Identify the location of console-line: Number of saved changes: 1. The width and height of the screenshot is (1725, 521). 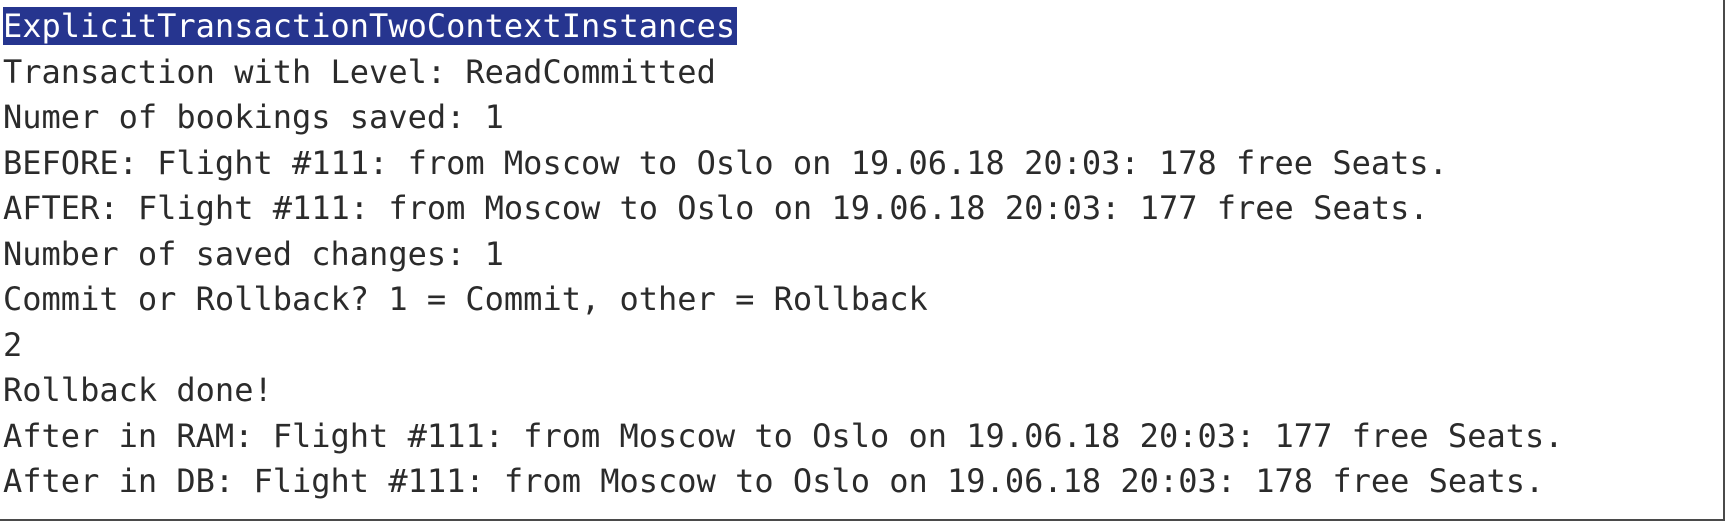
(253, 253).